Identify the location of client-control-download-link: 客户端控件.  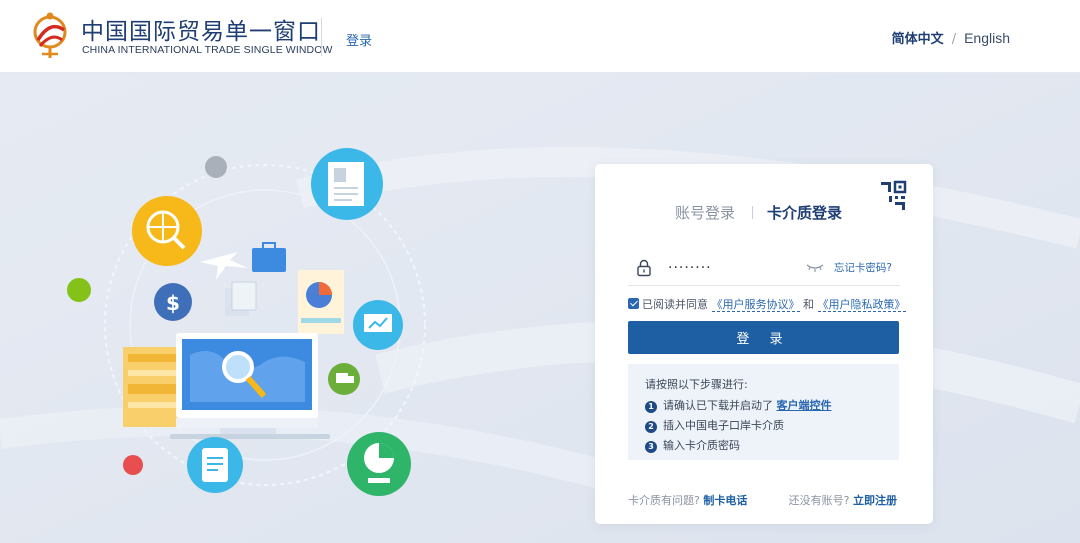
(804, 405).